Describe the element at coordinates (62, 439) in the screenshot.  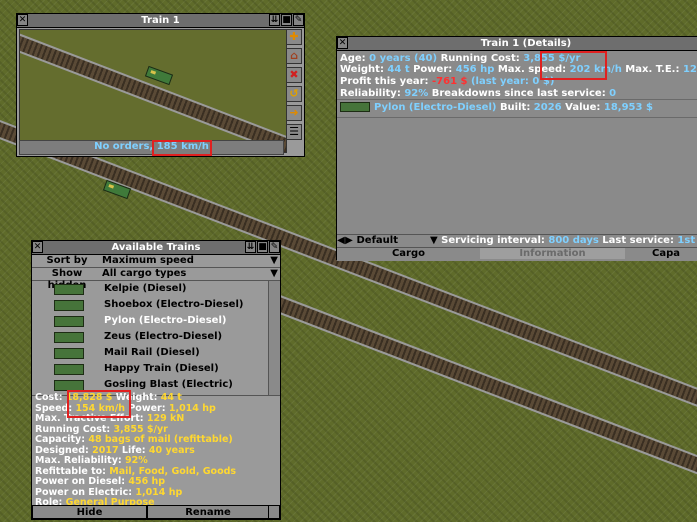
I see `capacity-label: Capacity:` at that location.